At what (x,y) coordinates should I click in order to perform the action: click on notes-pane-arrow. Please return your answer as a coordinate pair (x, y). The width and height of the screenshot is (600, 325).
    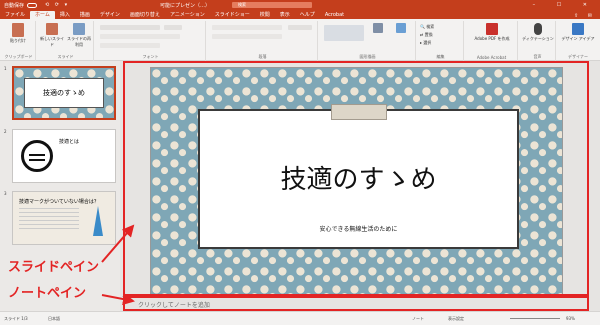
    Looking at the image, I should click on (118, 299).